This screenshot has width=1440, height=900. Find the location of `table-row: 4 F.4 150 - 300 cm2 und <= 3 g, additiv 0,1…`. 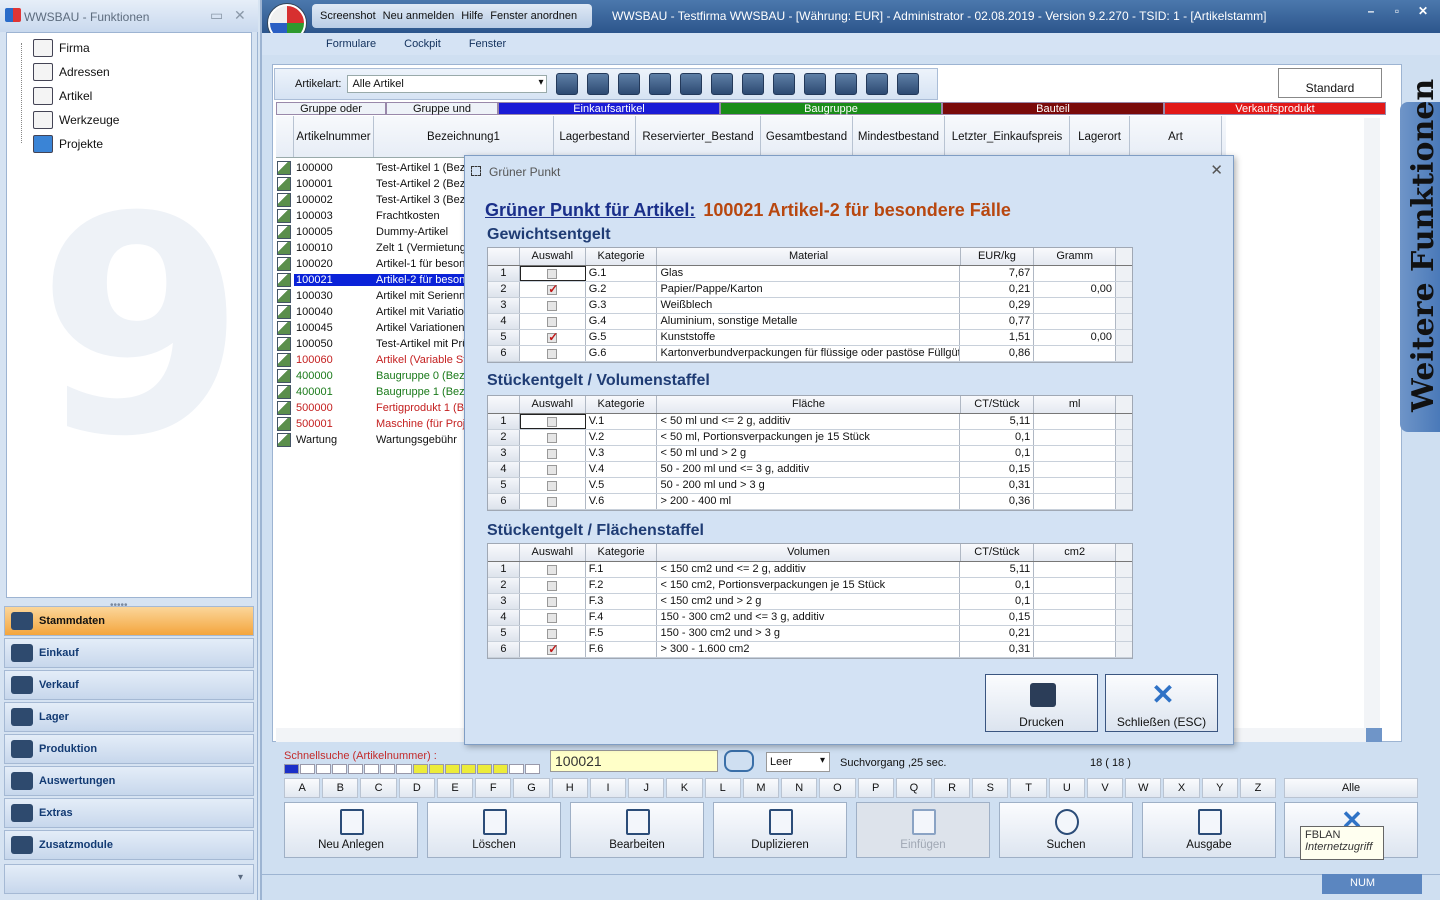

table-row: 4 F.4 150 - 300 cm2 und <= 3 g, additiv 0,1… is located at coordinates (810, 618).